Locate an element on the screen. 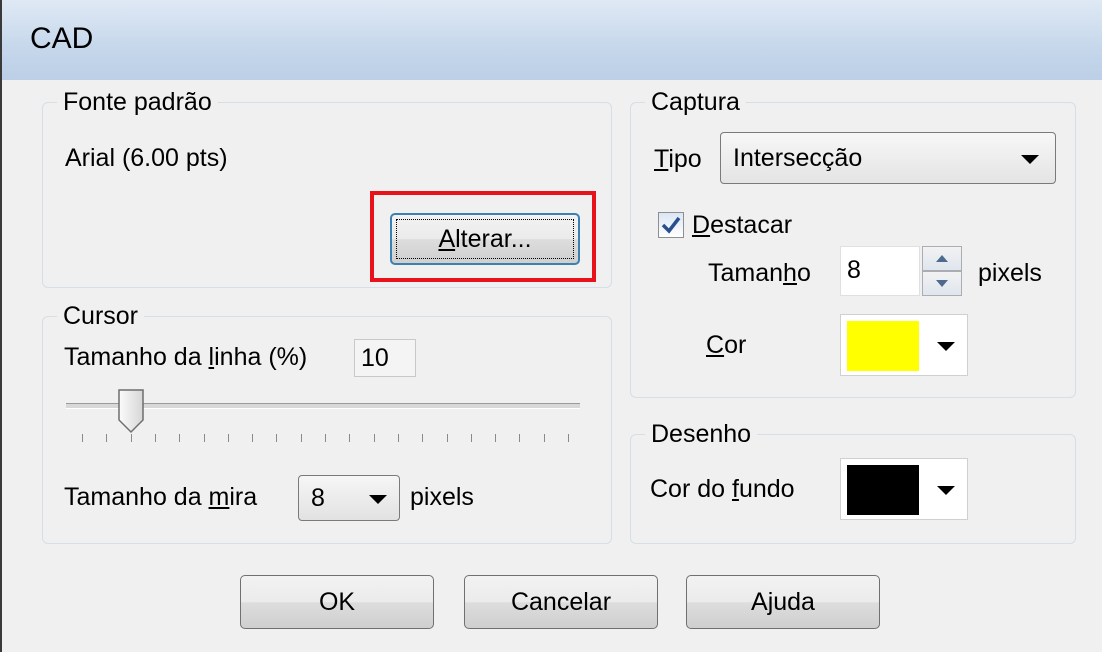 The width and height of the screenshot is (1102, 652). title-bar: CAD is located at coordinates (552, 40).